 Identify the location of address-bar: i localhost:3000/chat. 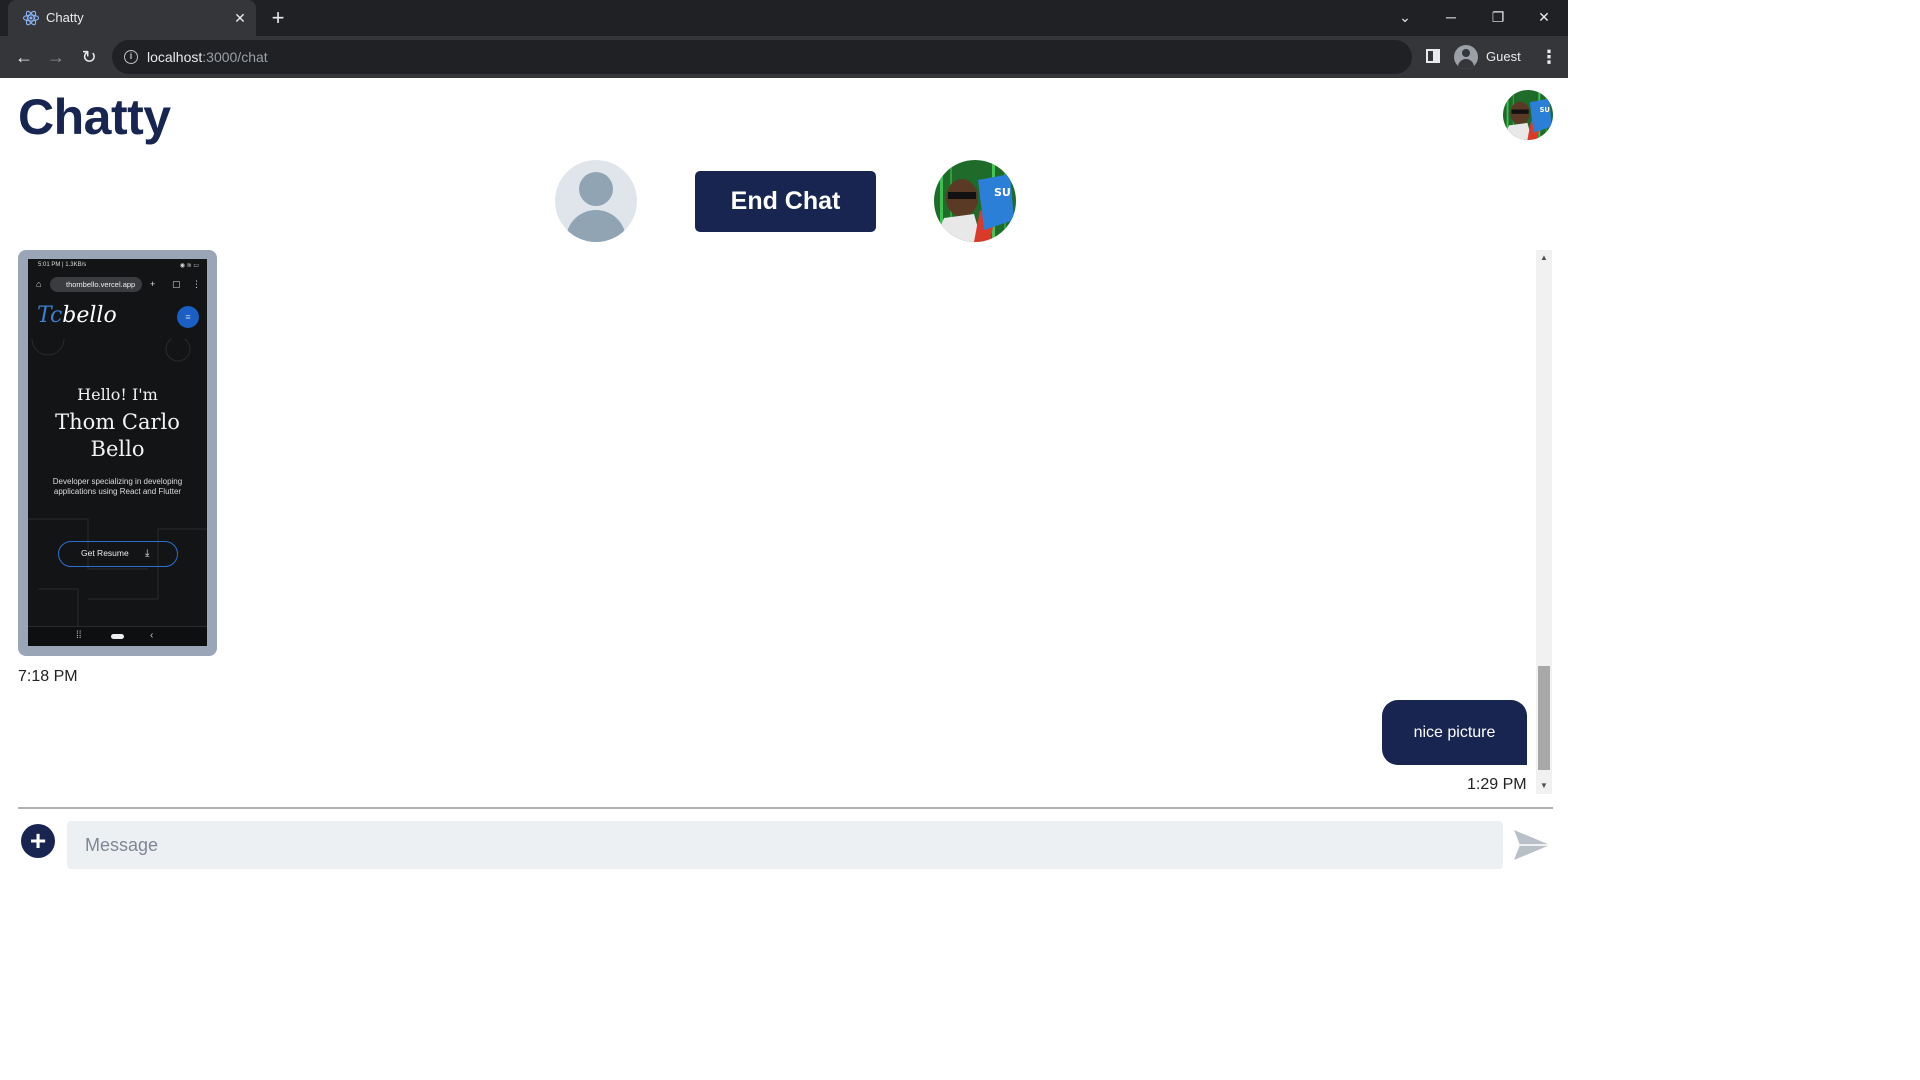
(762, 57).